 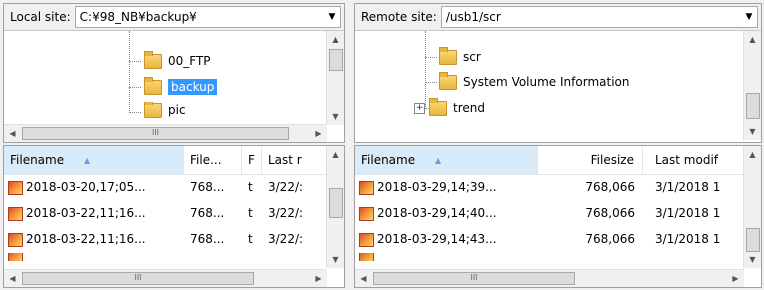 What do you see at coordinates (165, 110) in the screenshot?
I see `tree-node: pic` at bounding box center [165, 110].